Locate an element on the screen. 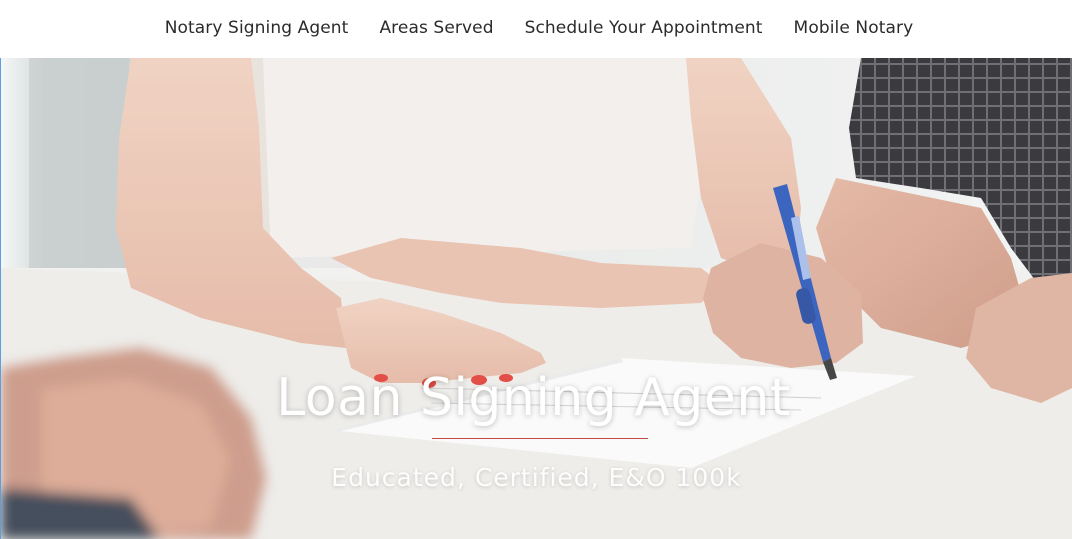 Image resolution: width=1072 pixels, height=539 pixels. nav-item-notary-signing-agent: Notary Signing Agent is located at coordinates (256, 28).